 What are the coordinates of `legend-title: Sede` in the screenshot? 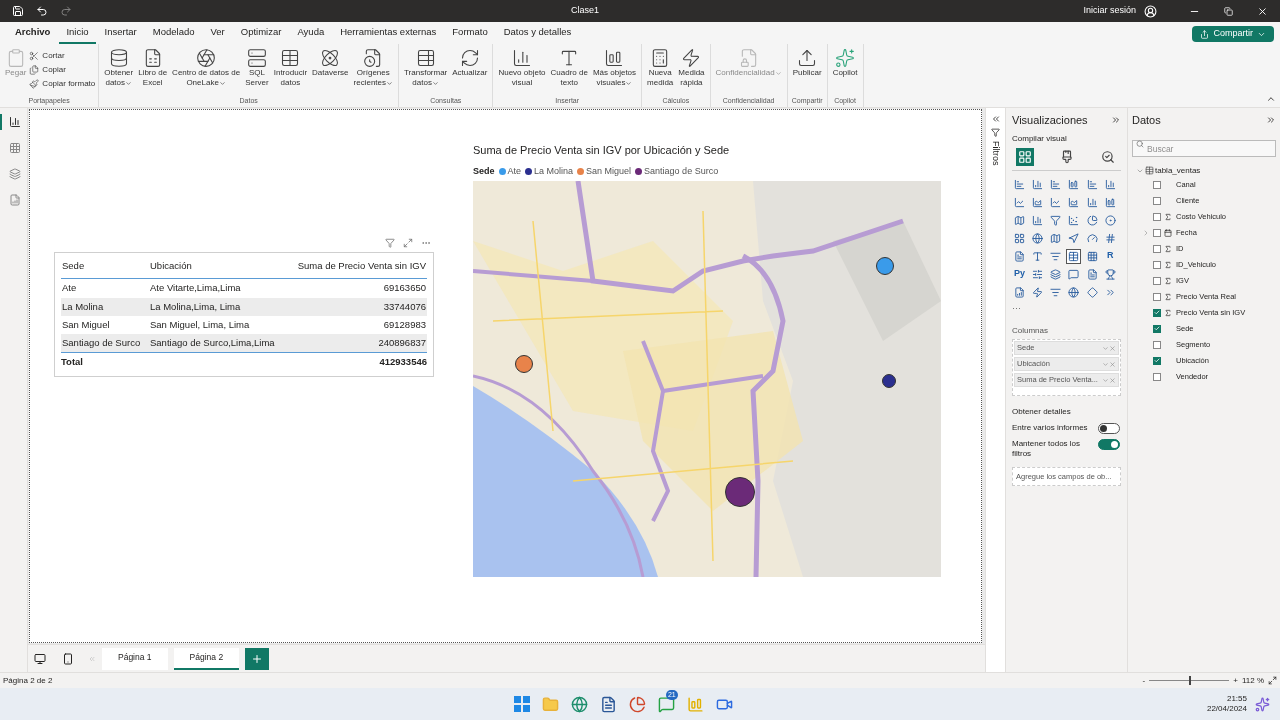 It's located at (484, 171).